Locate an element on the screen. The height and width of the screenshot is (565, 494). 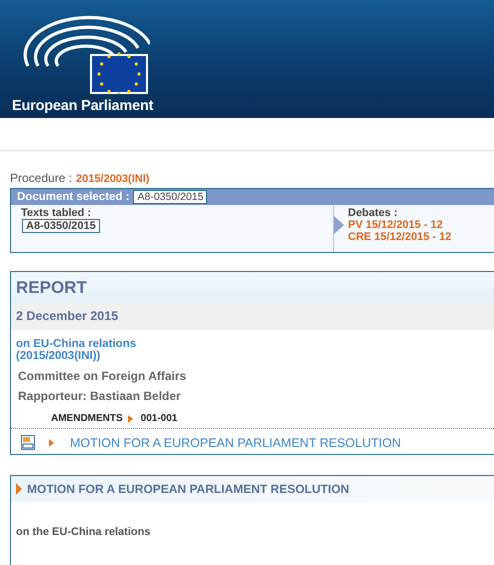
document-reference: A8-0350/2015 is located at coordinates (170, 197).